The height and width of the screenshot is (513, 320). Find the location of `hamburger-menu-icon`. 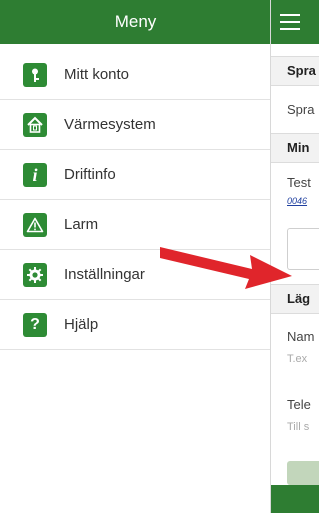

hamburger-menu-icon is located at coordinates (290, 22).